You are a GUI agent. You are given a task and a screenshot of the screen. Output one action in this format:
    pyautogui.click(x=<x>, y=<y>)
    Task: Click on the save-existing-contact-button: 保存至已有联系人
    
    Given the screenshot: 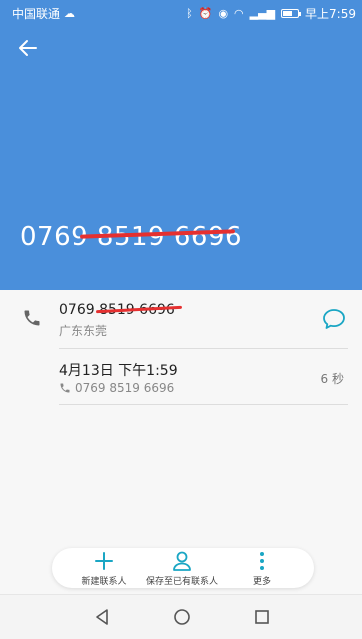 What is the action you would take?
    pyautogui.click(x=182, y=568)
    